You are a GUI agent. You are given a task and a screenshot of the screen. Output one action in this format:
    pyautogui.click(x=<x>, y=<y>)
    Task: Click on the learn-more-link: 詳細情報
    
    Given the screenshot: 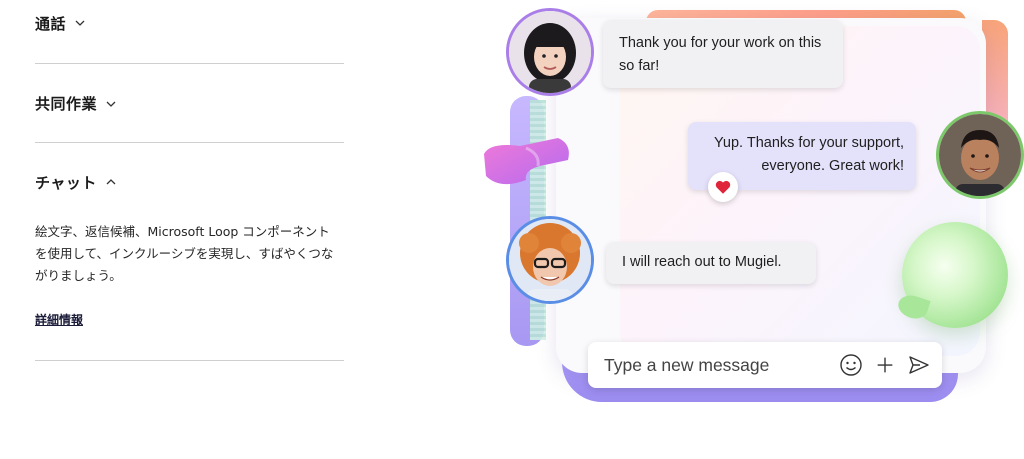 What is the action you would take?
    pyautogui.click(x=59, y=319)
    